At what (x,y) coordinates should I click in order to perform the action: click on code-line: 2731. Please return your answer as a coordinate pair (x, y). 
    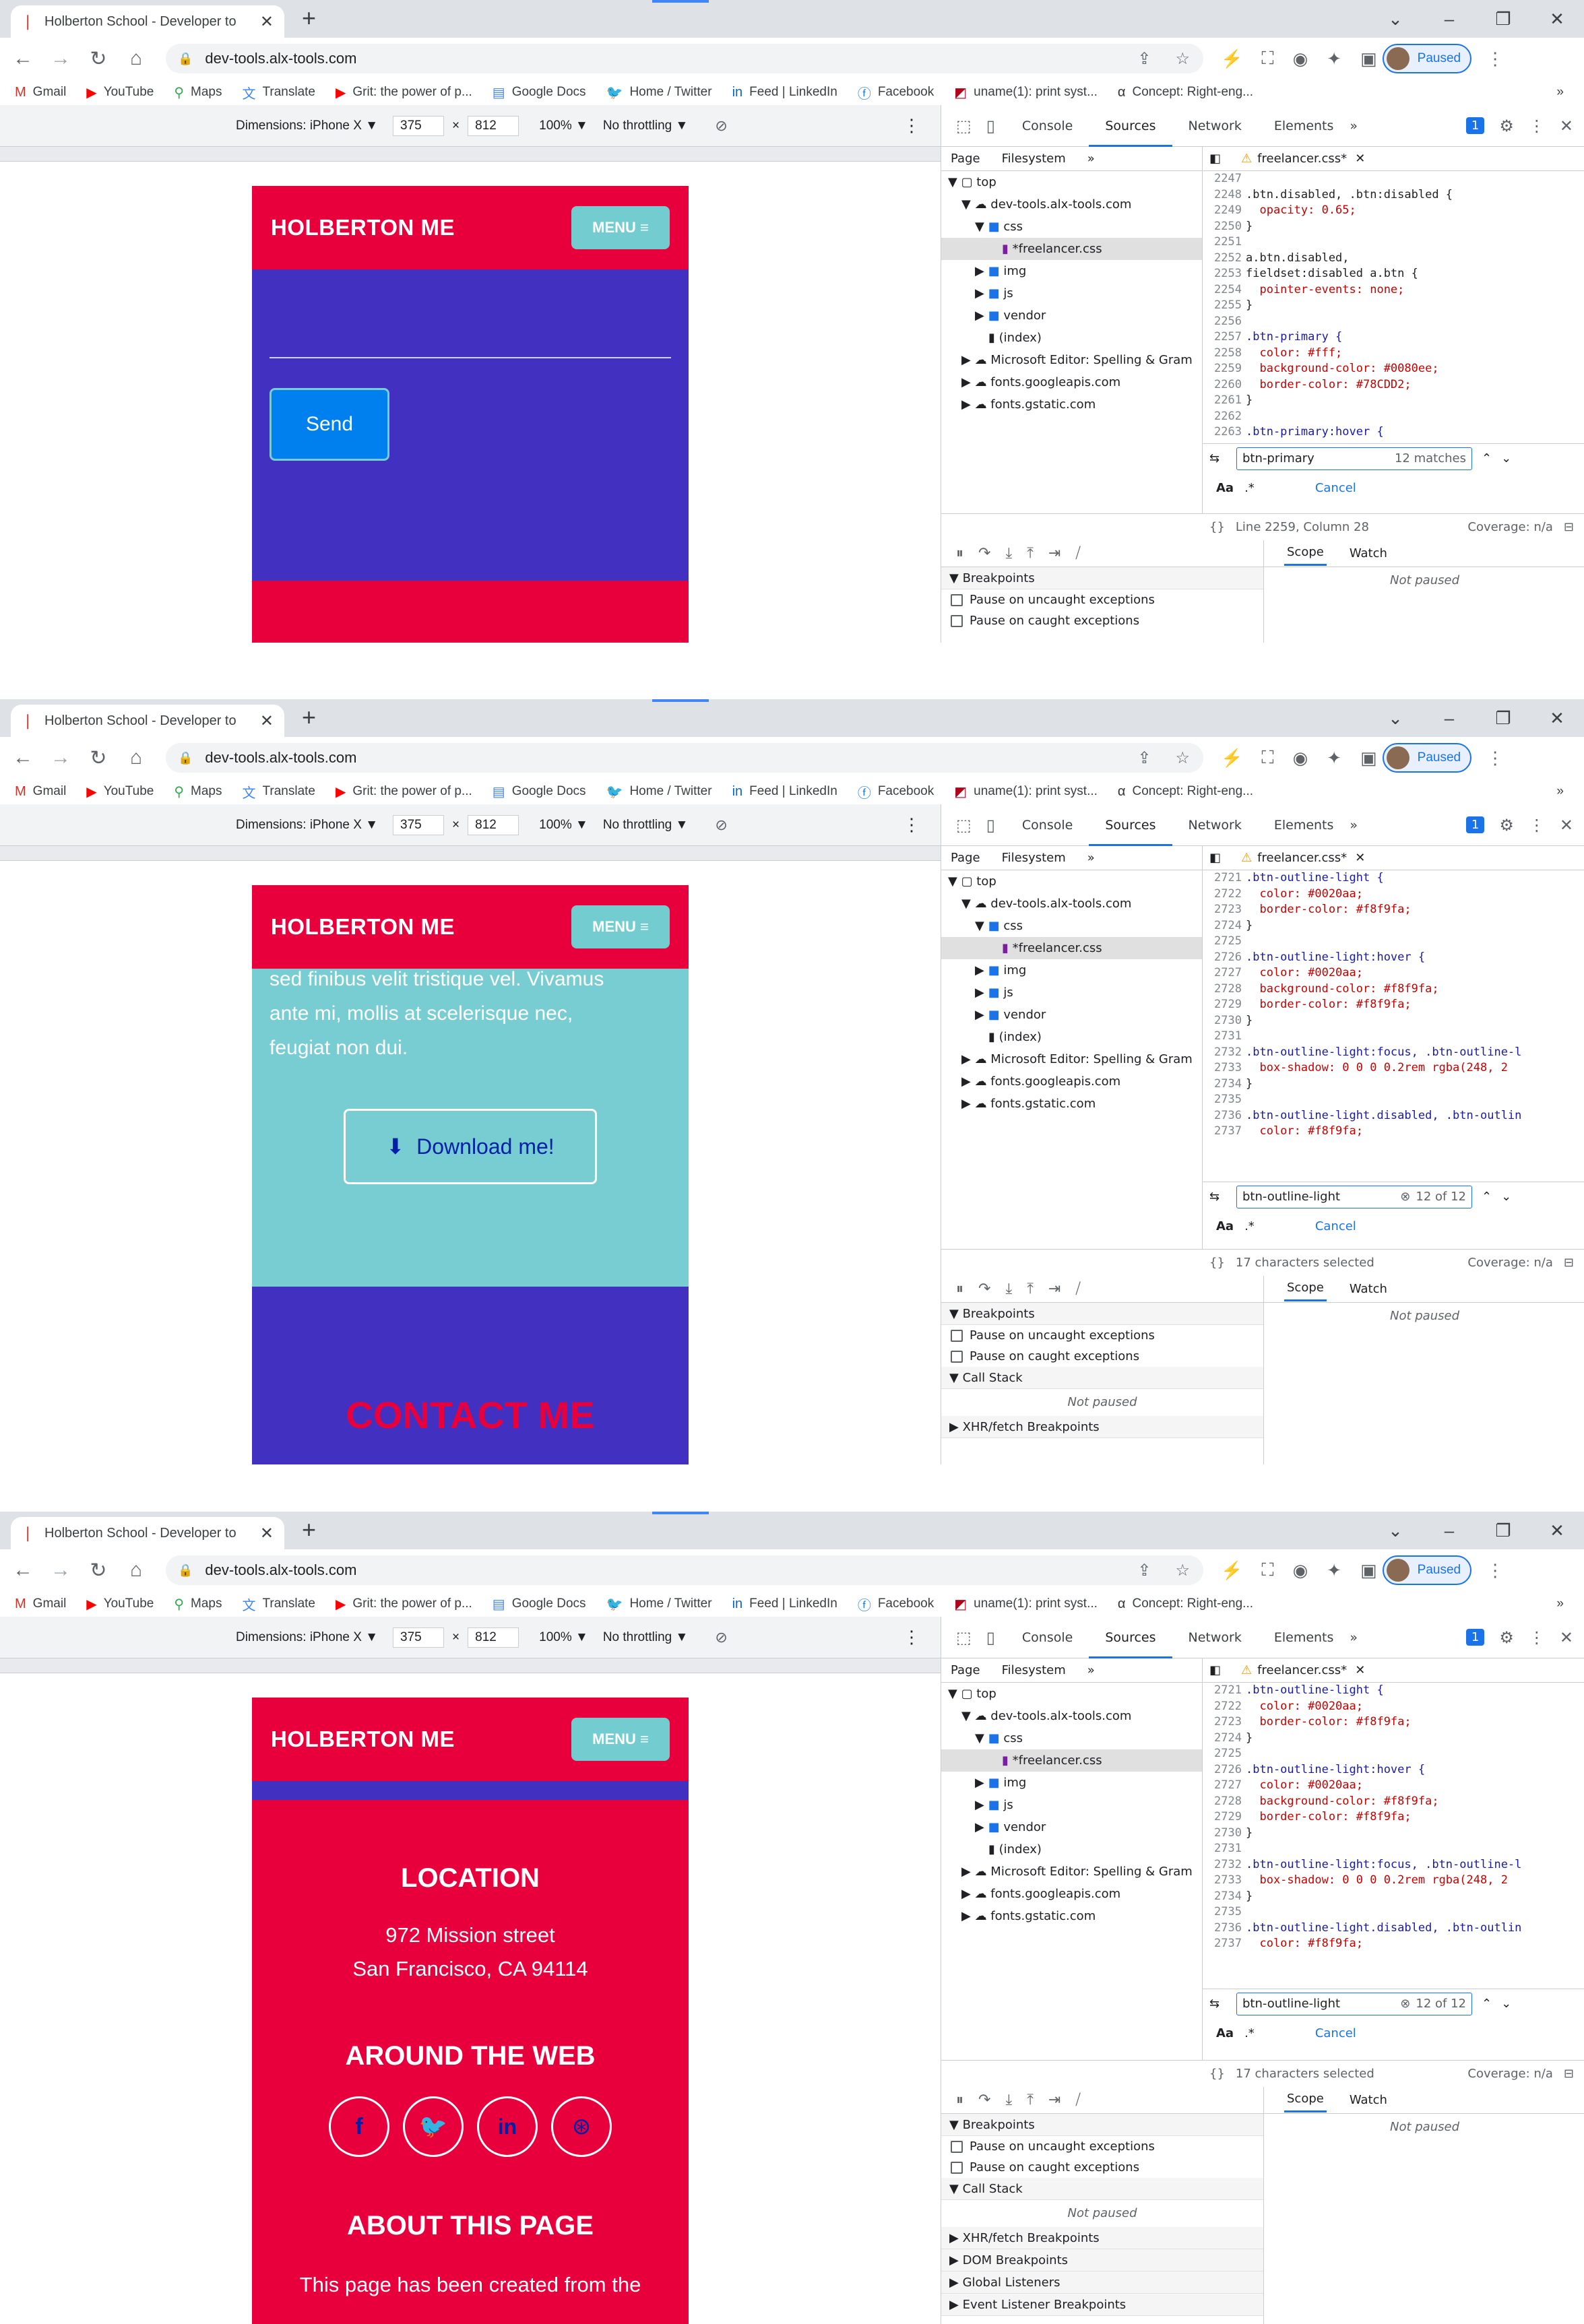
    Looking at the image, I should click on (1393, 1037).